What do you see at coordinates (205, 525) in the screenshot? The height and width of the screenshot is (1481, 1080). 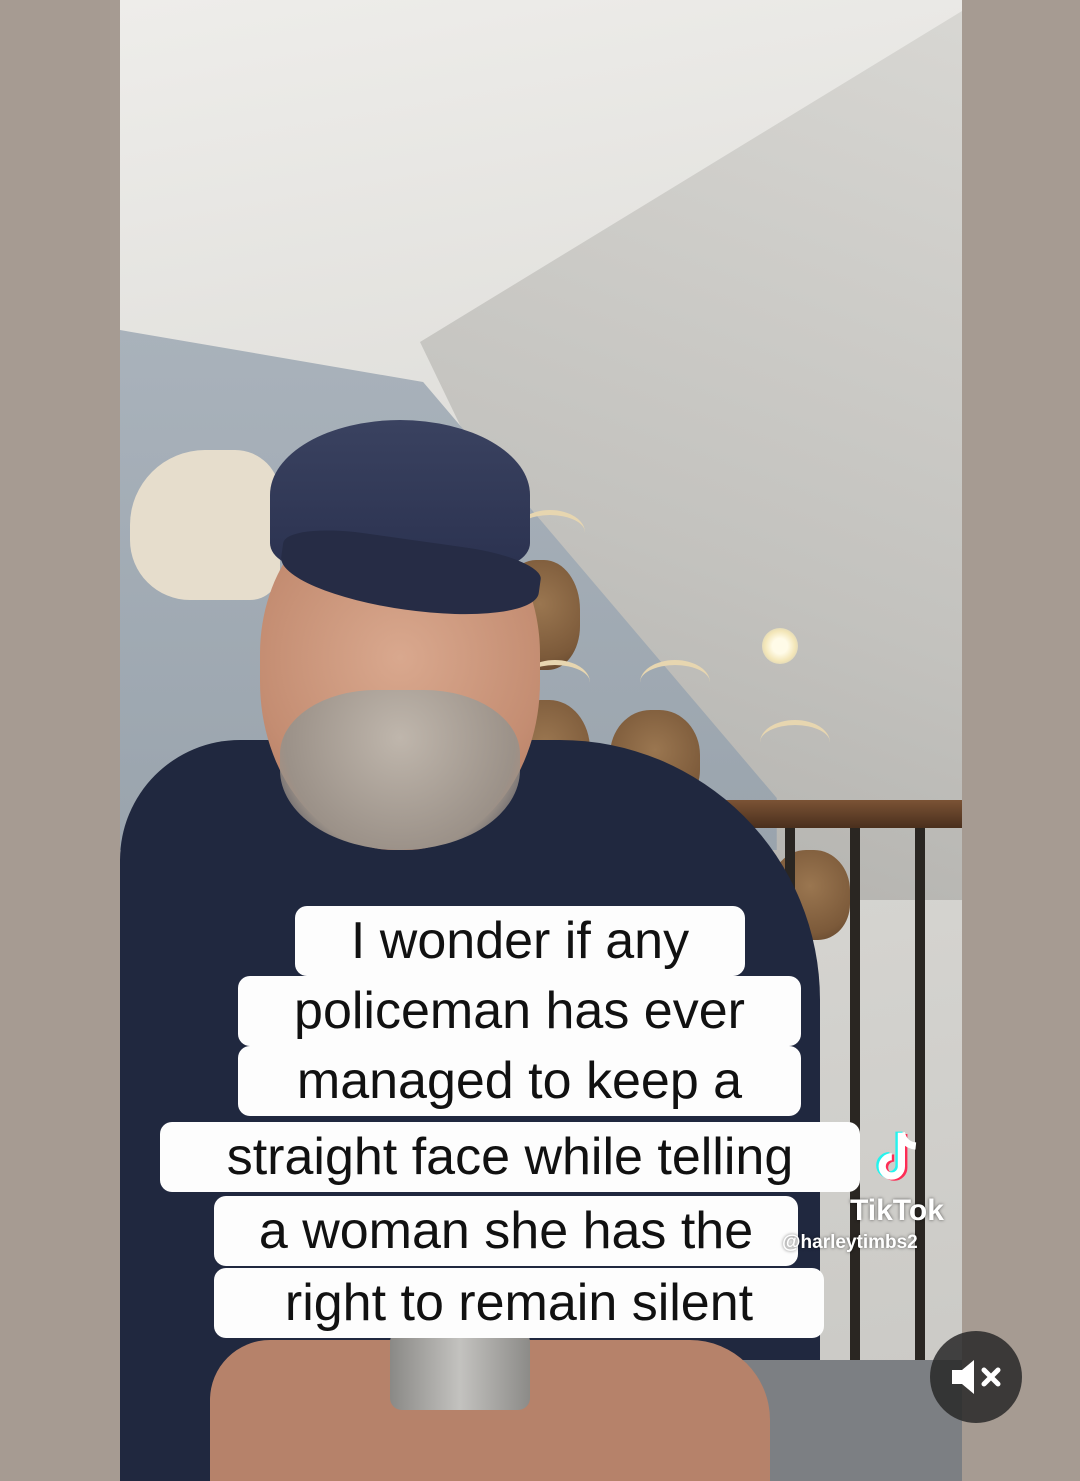 I see `cap-mesh-back` at bounding box center [205, 525].